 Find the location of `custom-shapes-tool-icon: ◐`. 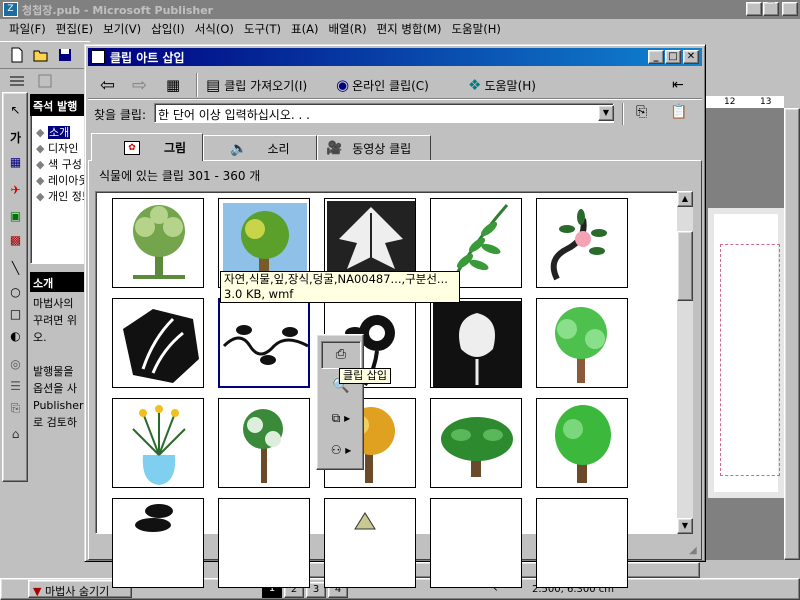

custom-shapes-tool-icon: ◐ is located at coordinates (15, 336).